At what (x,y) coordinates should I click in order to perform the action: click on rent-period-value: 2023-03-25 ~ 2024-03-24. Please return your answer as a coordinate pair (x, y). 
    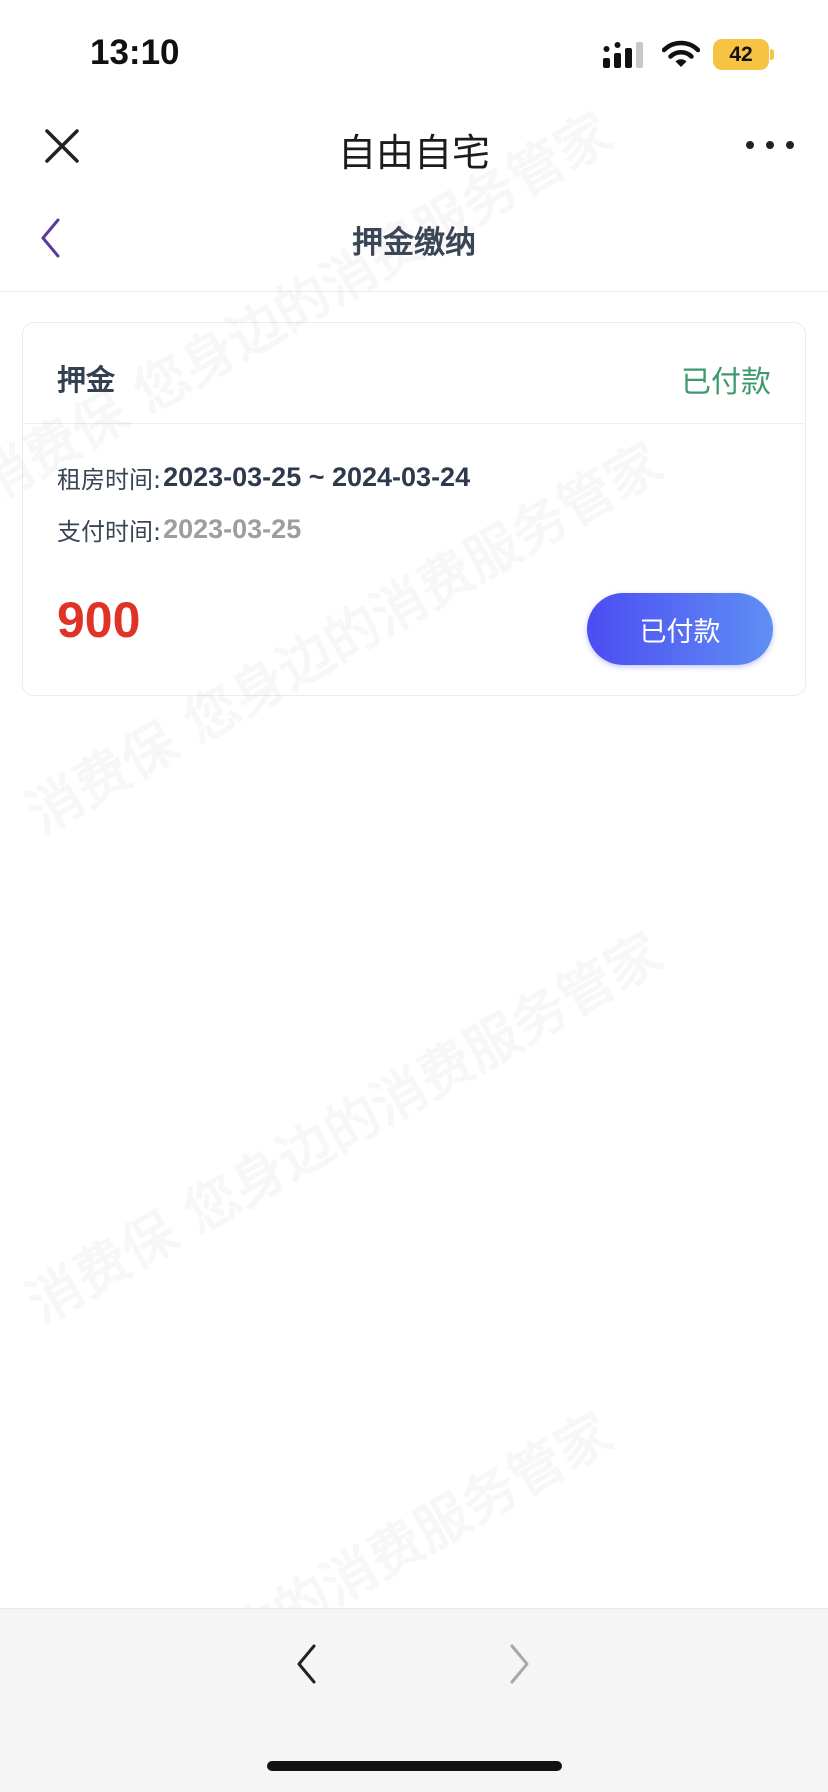
    Looking at the image, I should click on (317, 477).